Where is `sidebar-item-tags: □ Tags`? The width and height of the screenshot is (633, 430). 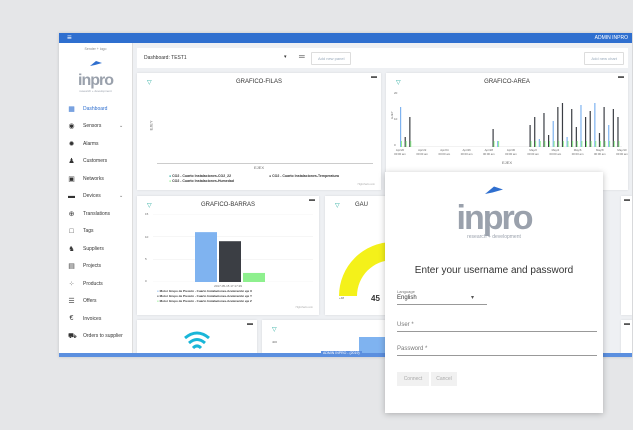
sidebar-item-tags: □ Tags is located at coordinates (95, 232).